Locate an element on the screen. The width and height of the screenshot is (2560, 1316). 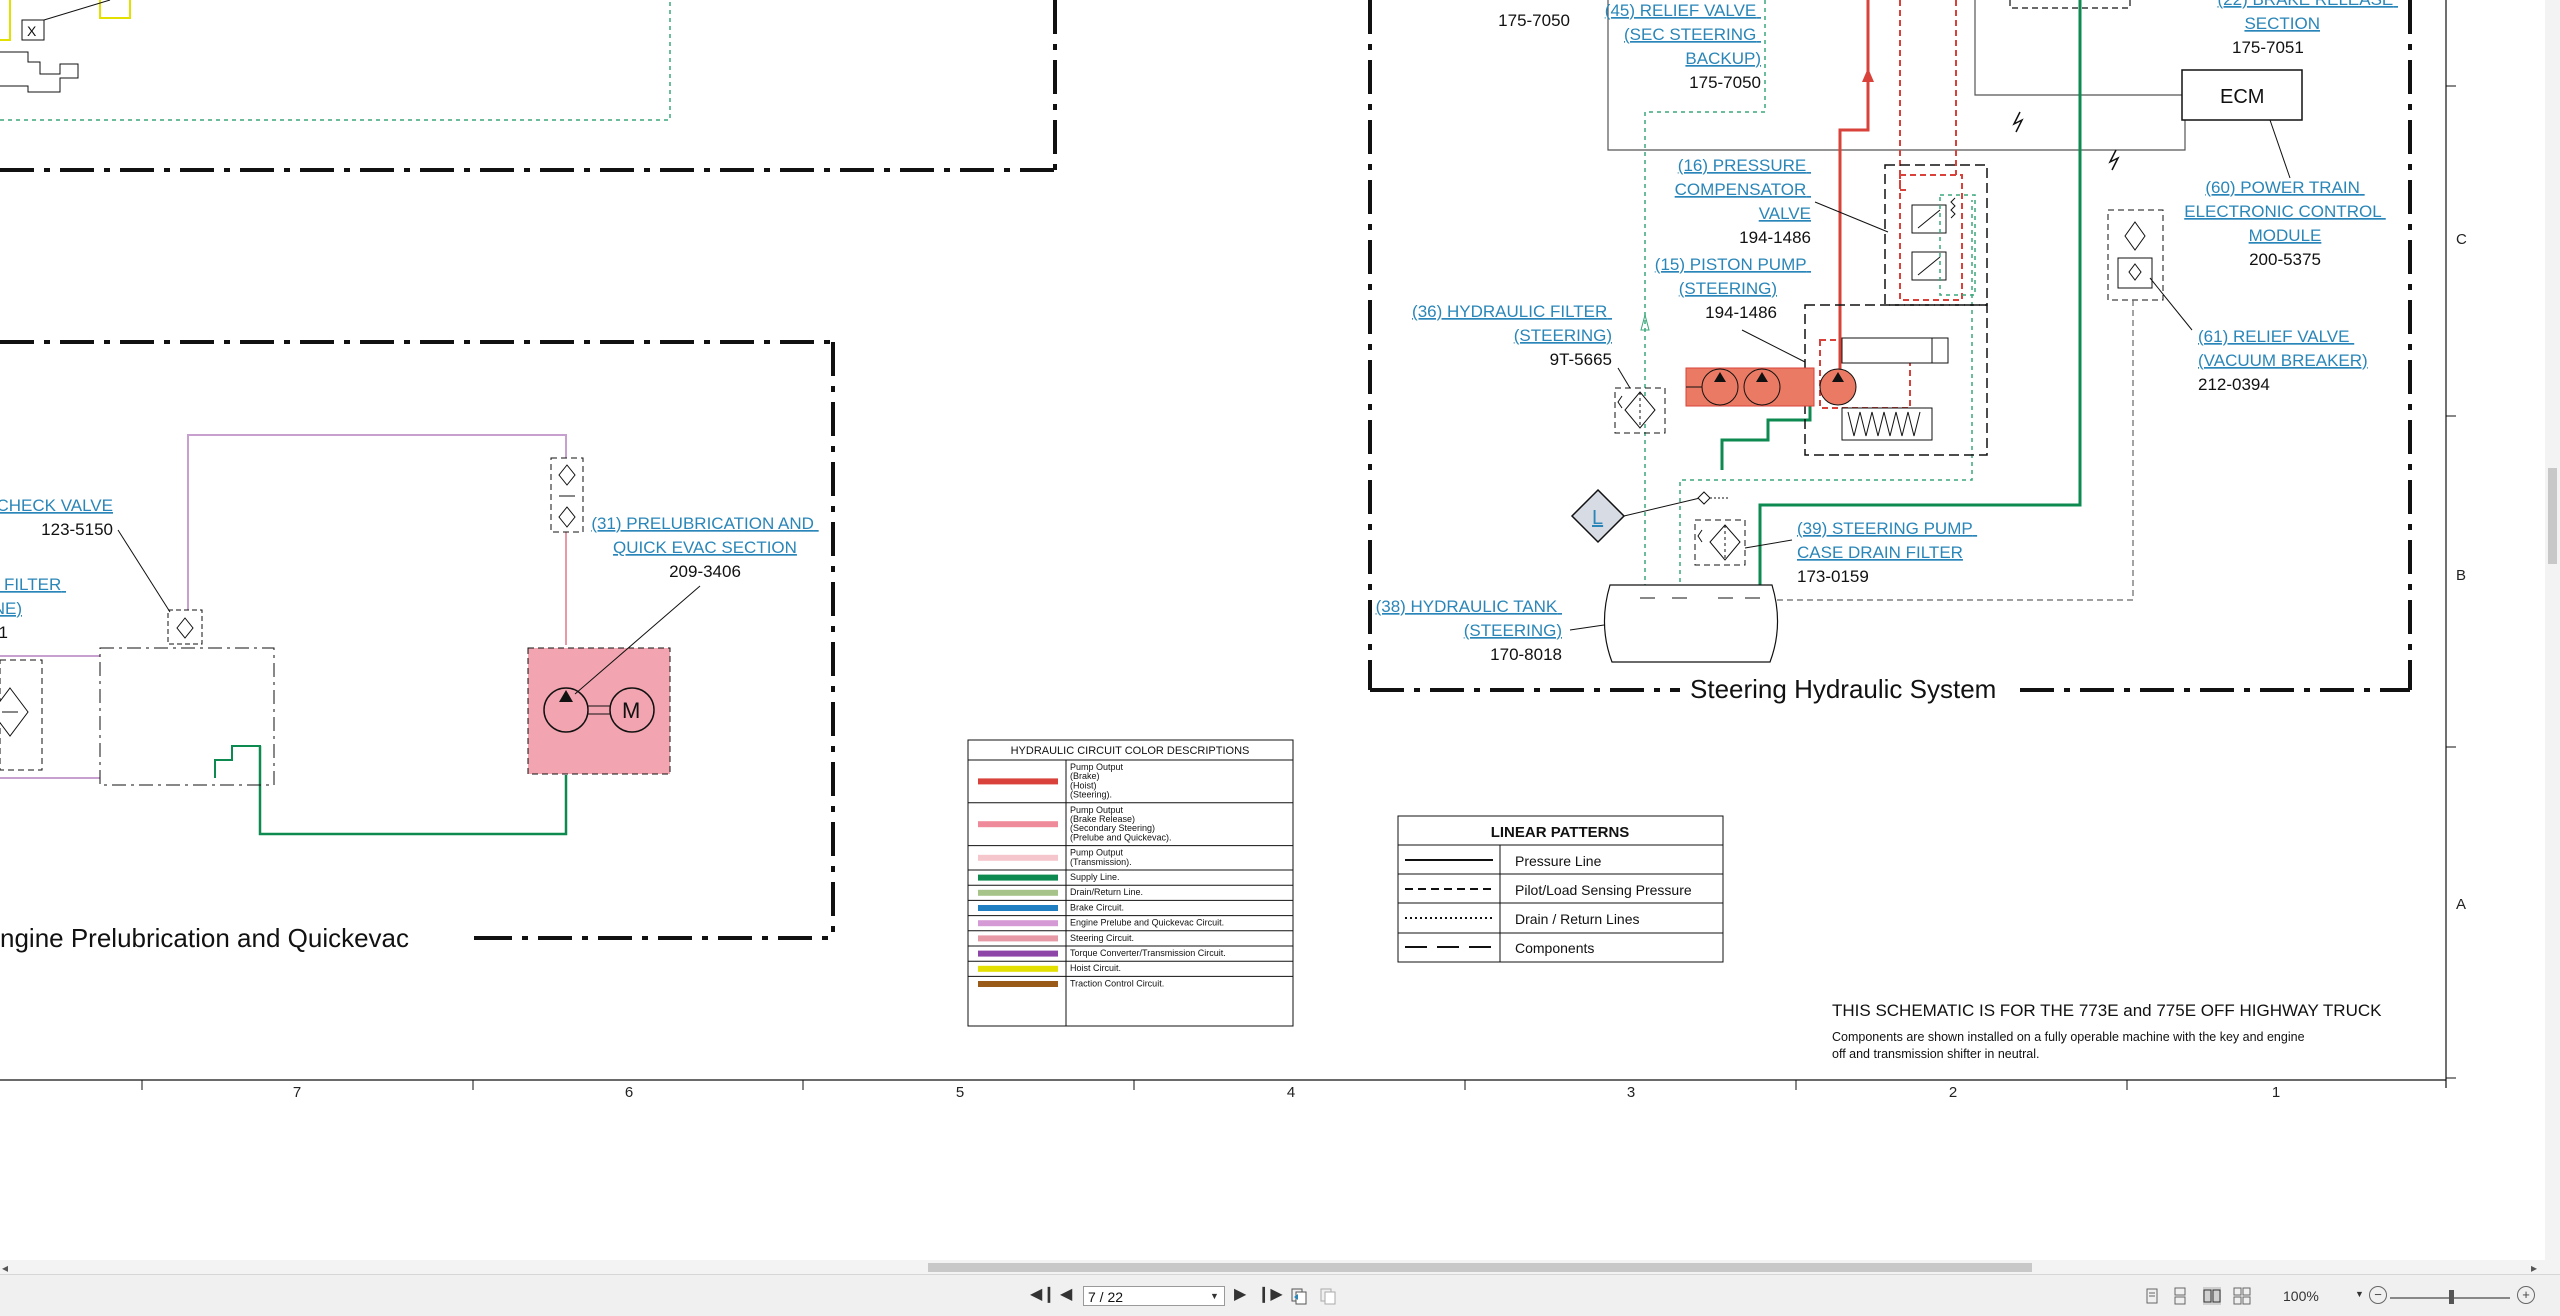
column-number: 7 is located at coordinates (297, 1092).